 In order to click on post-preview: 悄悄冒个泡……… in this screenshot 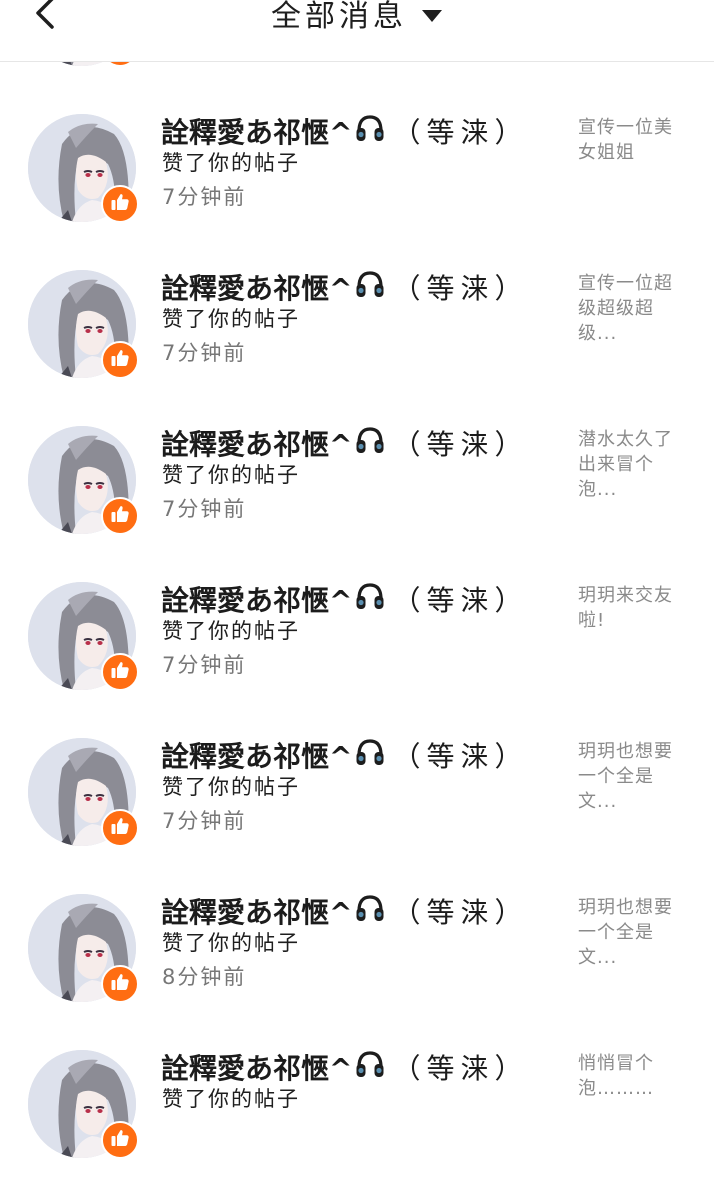, I will do `click(630, 1076)`.